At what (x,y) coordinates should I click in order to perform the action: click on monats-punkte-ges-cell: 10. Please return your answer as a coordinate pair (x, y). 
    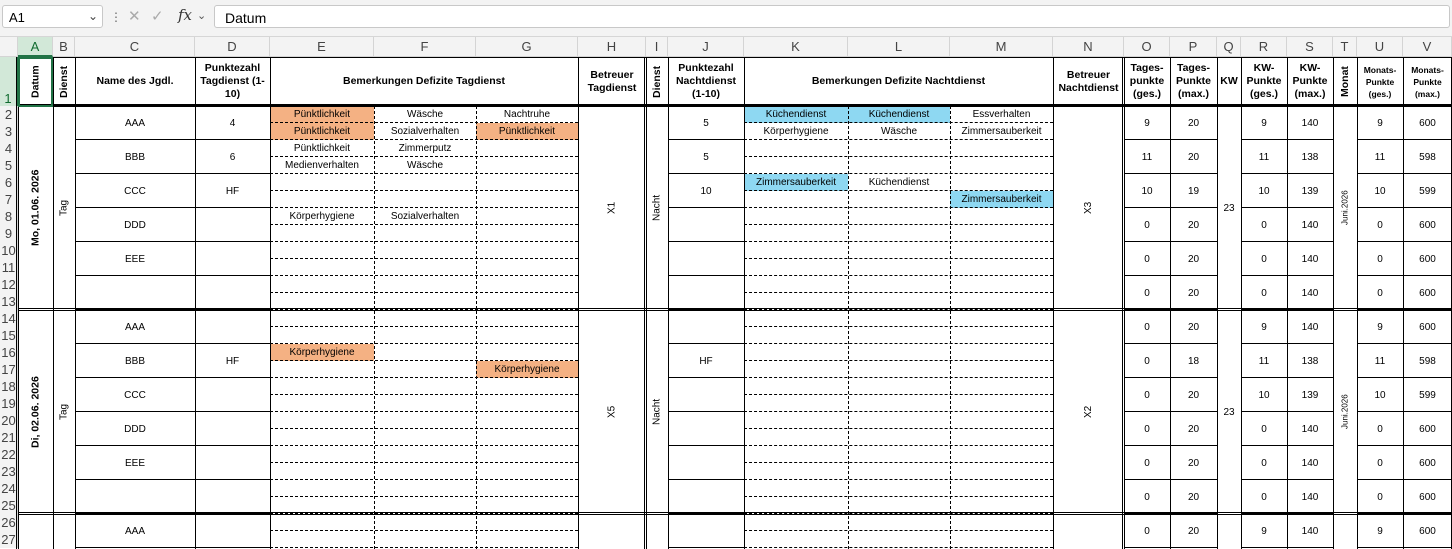
    Looking at the image, I should click on (1380, 395).